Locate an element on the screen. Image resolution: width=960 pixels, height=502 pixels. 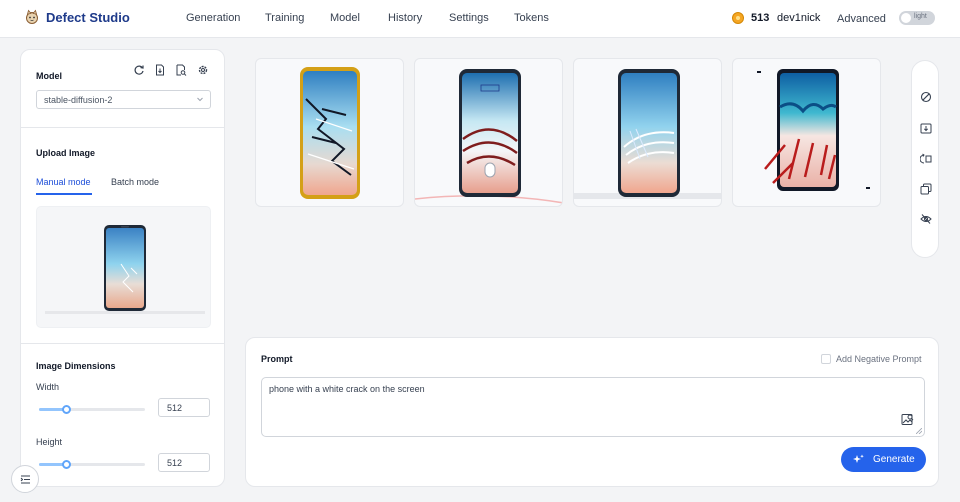
model-select: stable-diffusion-2 is located at coordinates (123, 99).